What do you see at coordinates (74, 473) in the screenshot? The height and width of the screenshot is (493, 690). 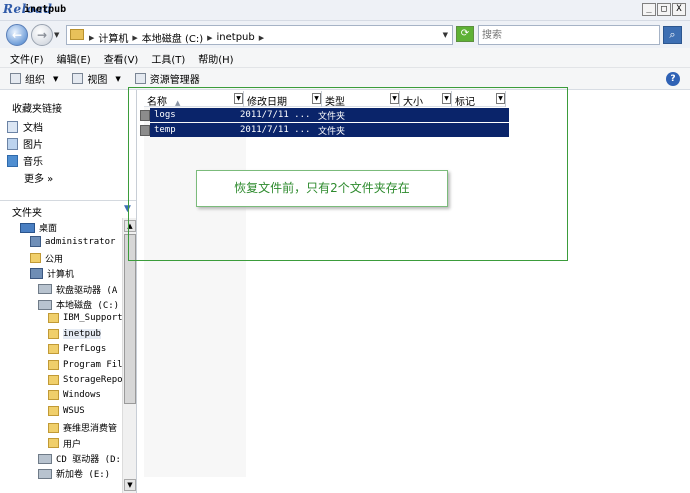 I see `tree-item: 新加卷 (E:)` at bounding box center [74, 473].